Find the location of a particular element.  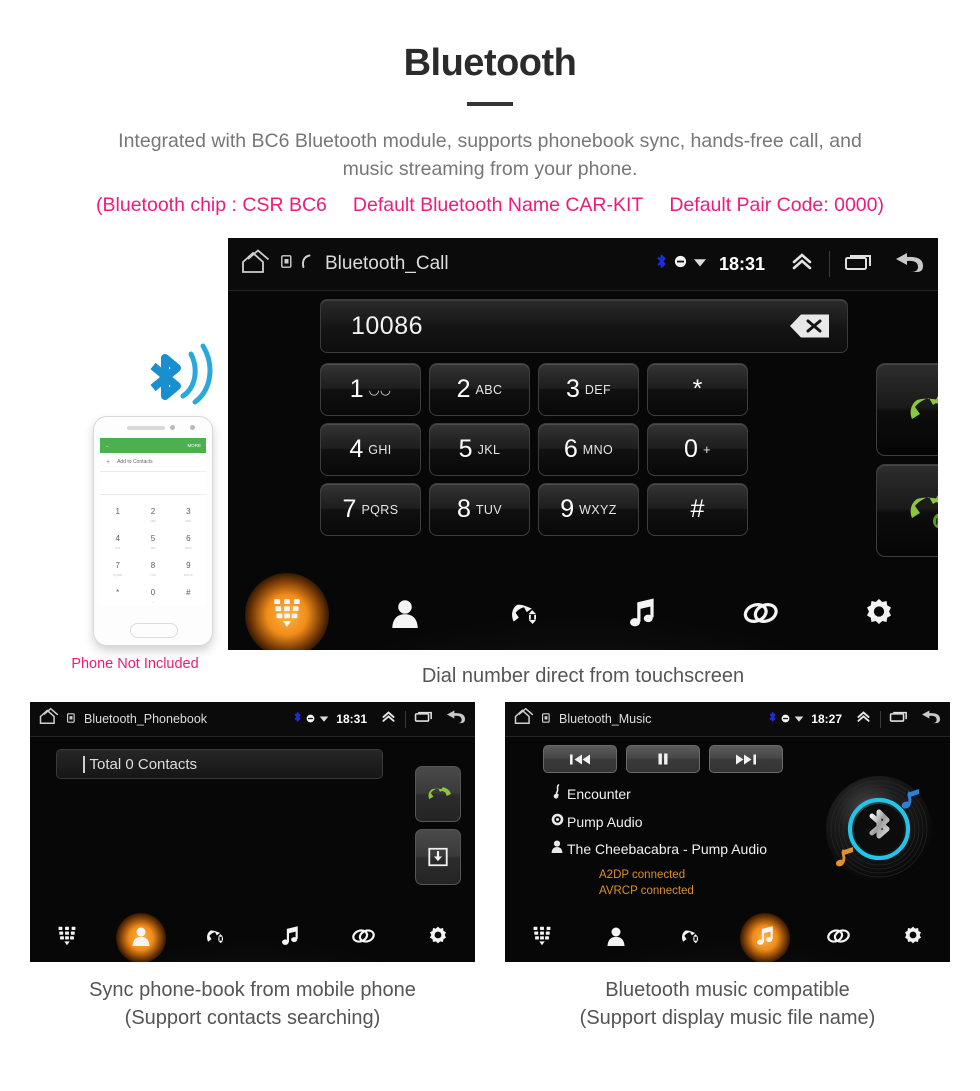

contacts-search-input: Total 0 Contacts is located at coordinates (219, 764).